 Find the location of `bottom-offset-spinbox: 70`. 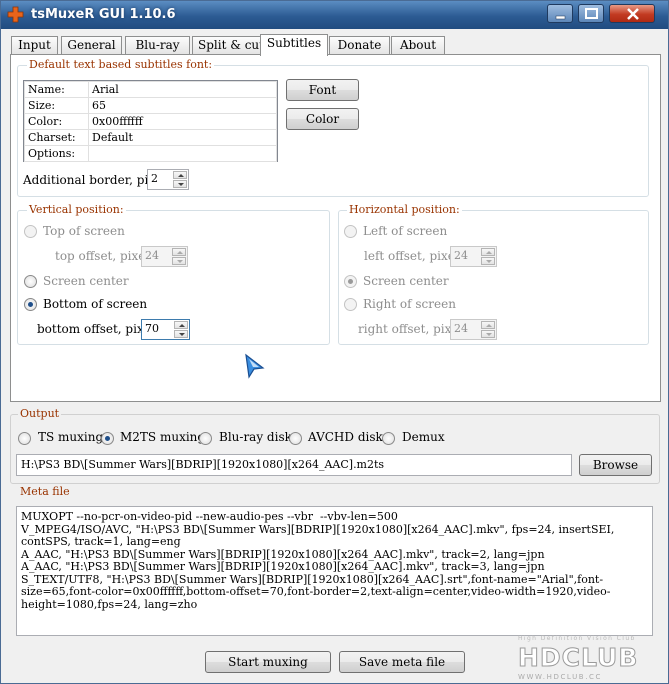

bottom-offset-spinbox: 70 is located at coordinates (165, 329).